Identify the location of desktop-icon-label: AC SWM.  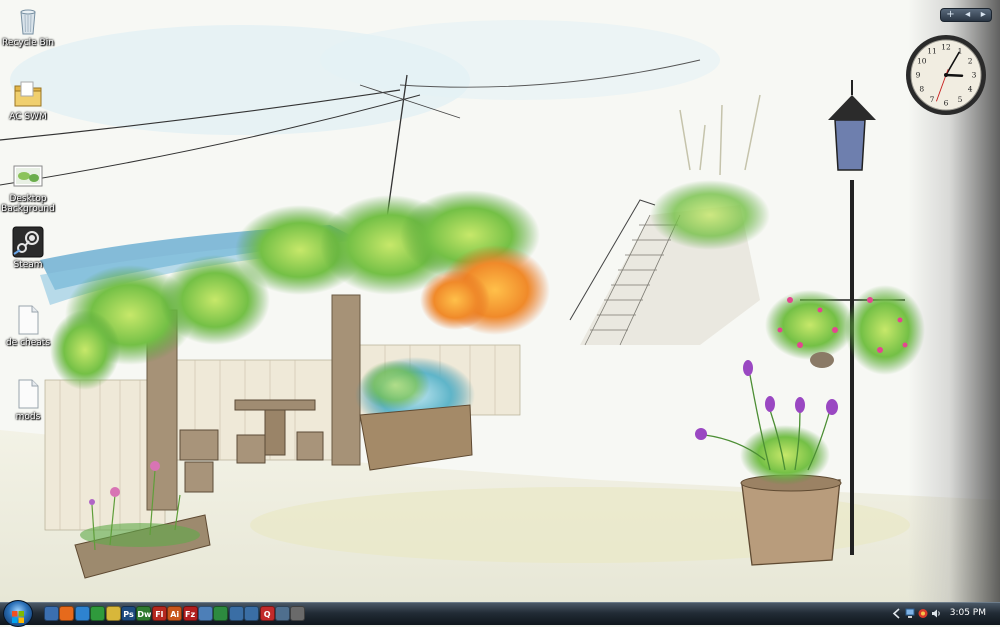
(28, 117).